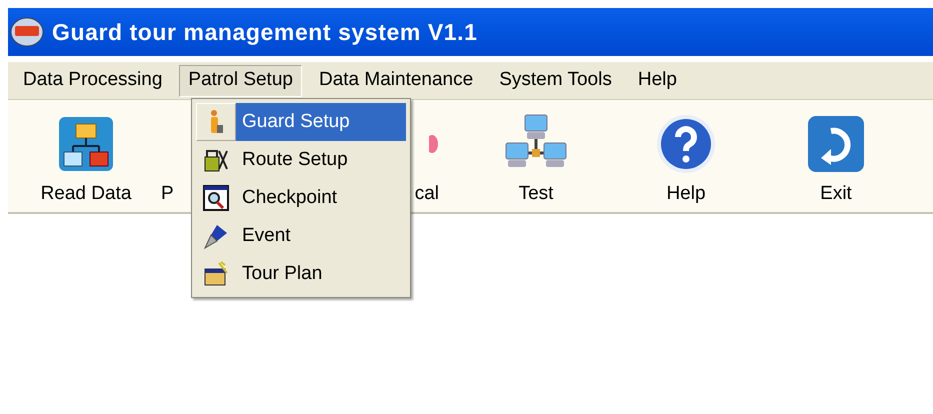 This screenshot has height=414, width=933. I want to click on toolbar-button: cal, so click(426, 194).